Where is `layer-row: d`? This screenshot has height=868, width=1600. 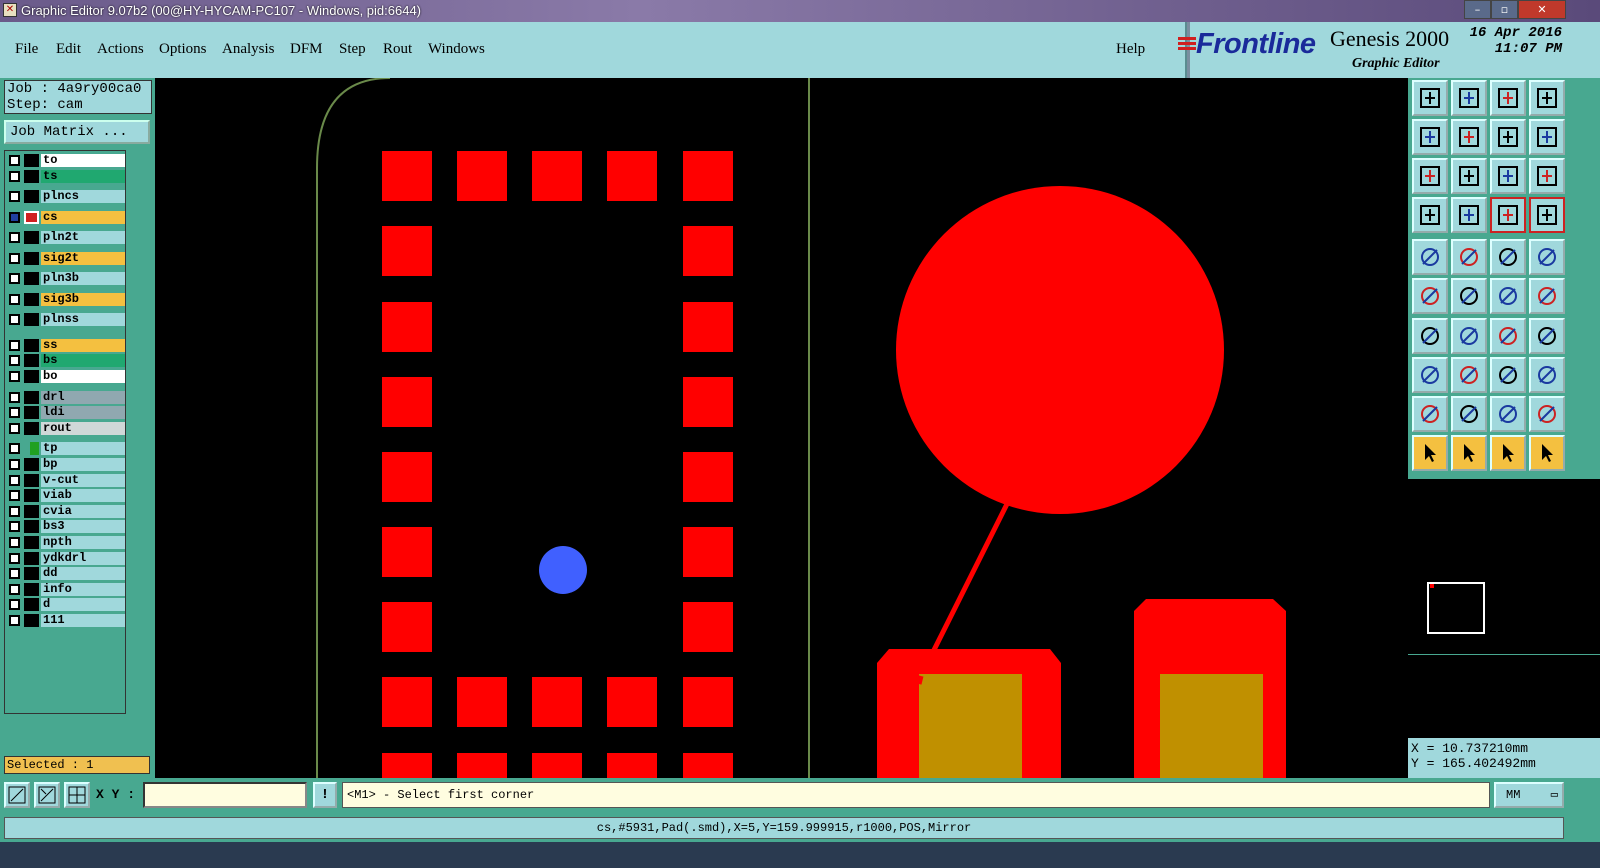
layer-row: d is located at coordinates (66, 605).